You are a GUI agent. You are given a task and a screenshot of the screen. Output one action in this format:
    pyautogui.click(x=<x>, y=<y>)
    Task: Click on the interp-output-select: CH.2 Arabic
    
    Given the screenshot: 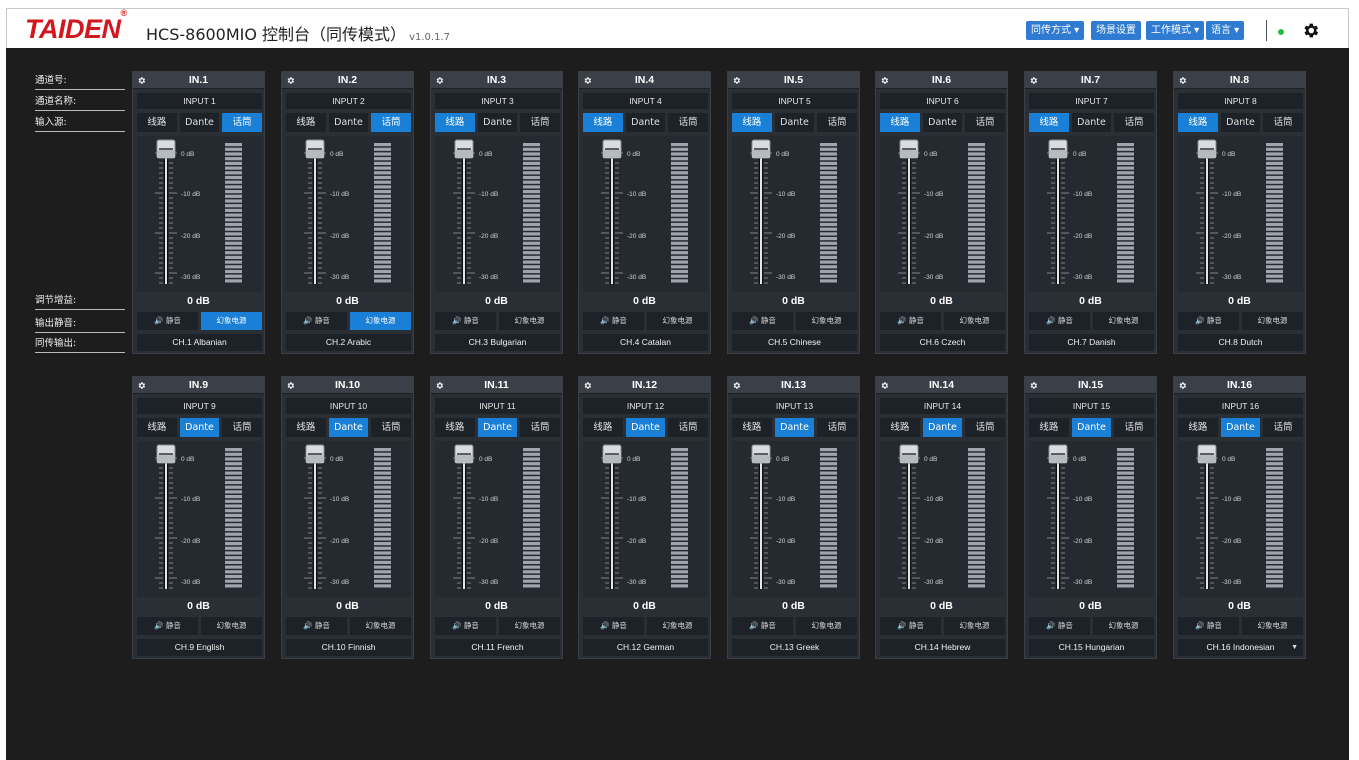 What is the action you would take?
    pyautogui.click(x=348, y=342)
    